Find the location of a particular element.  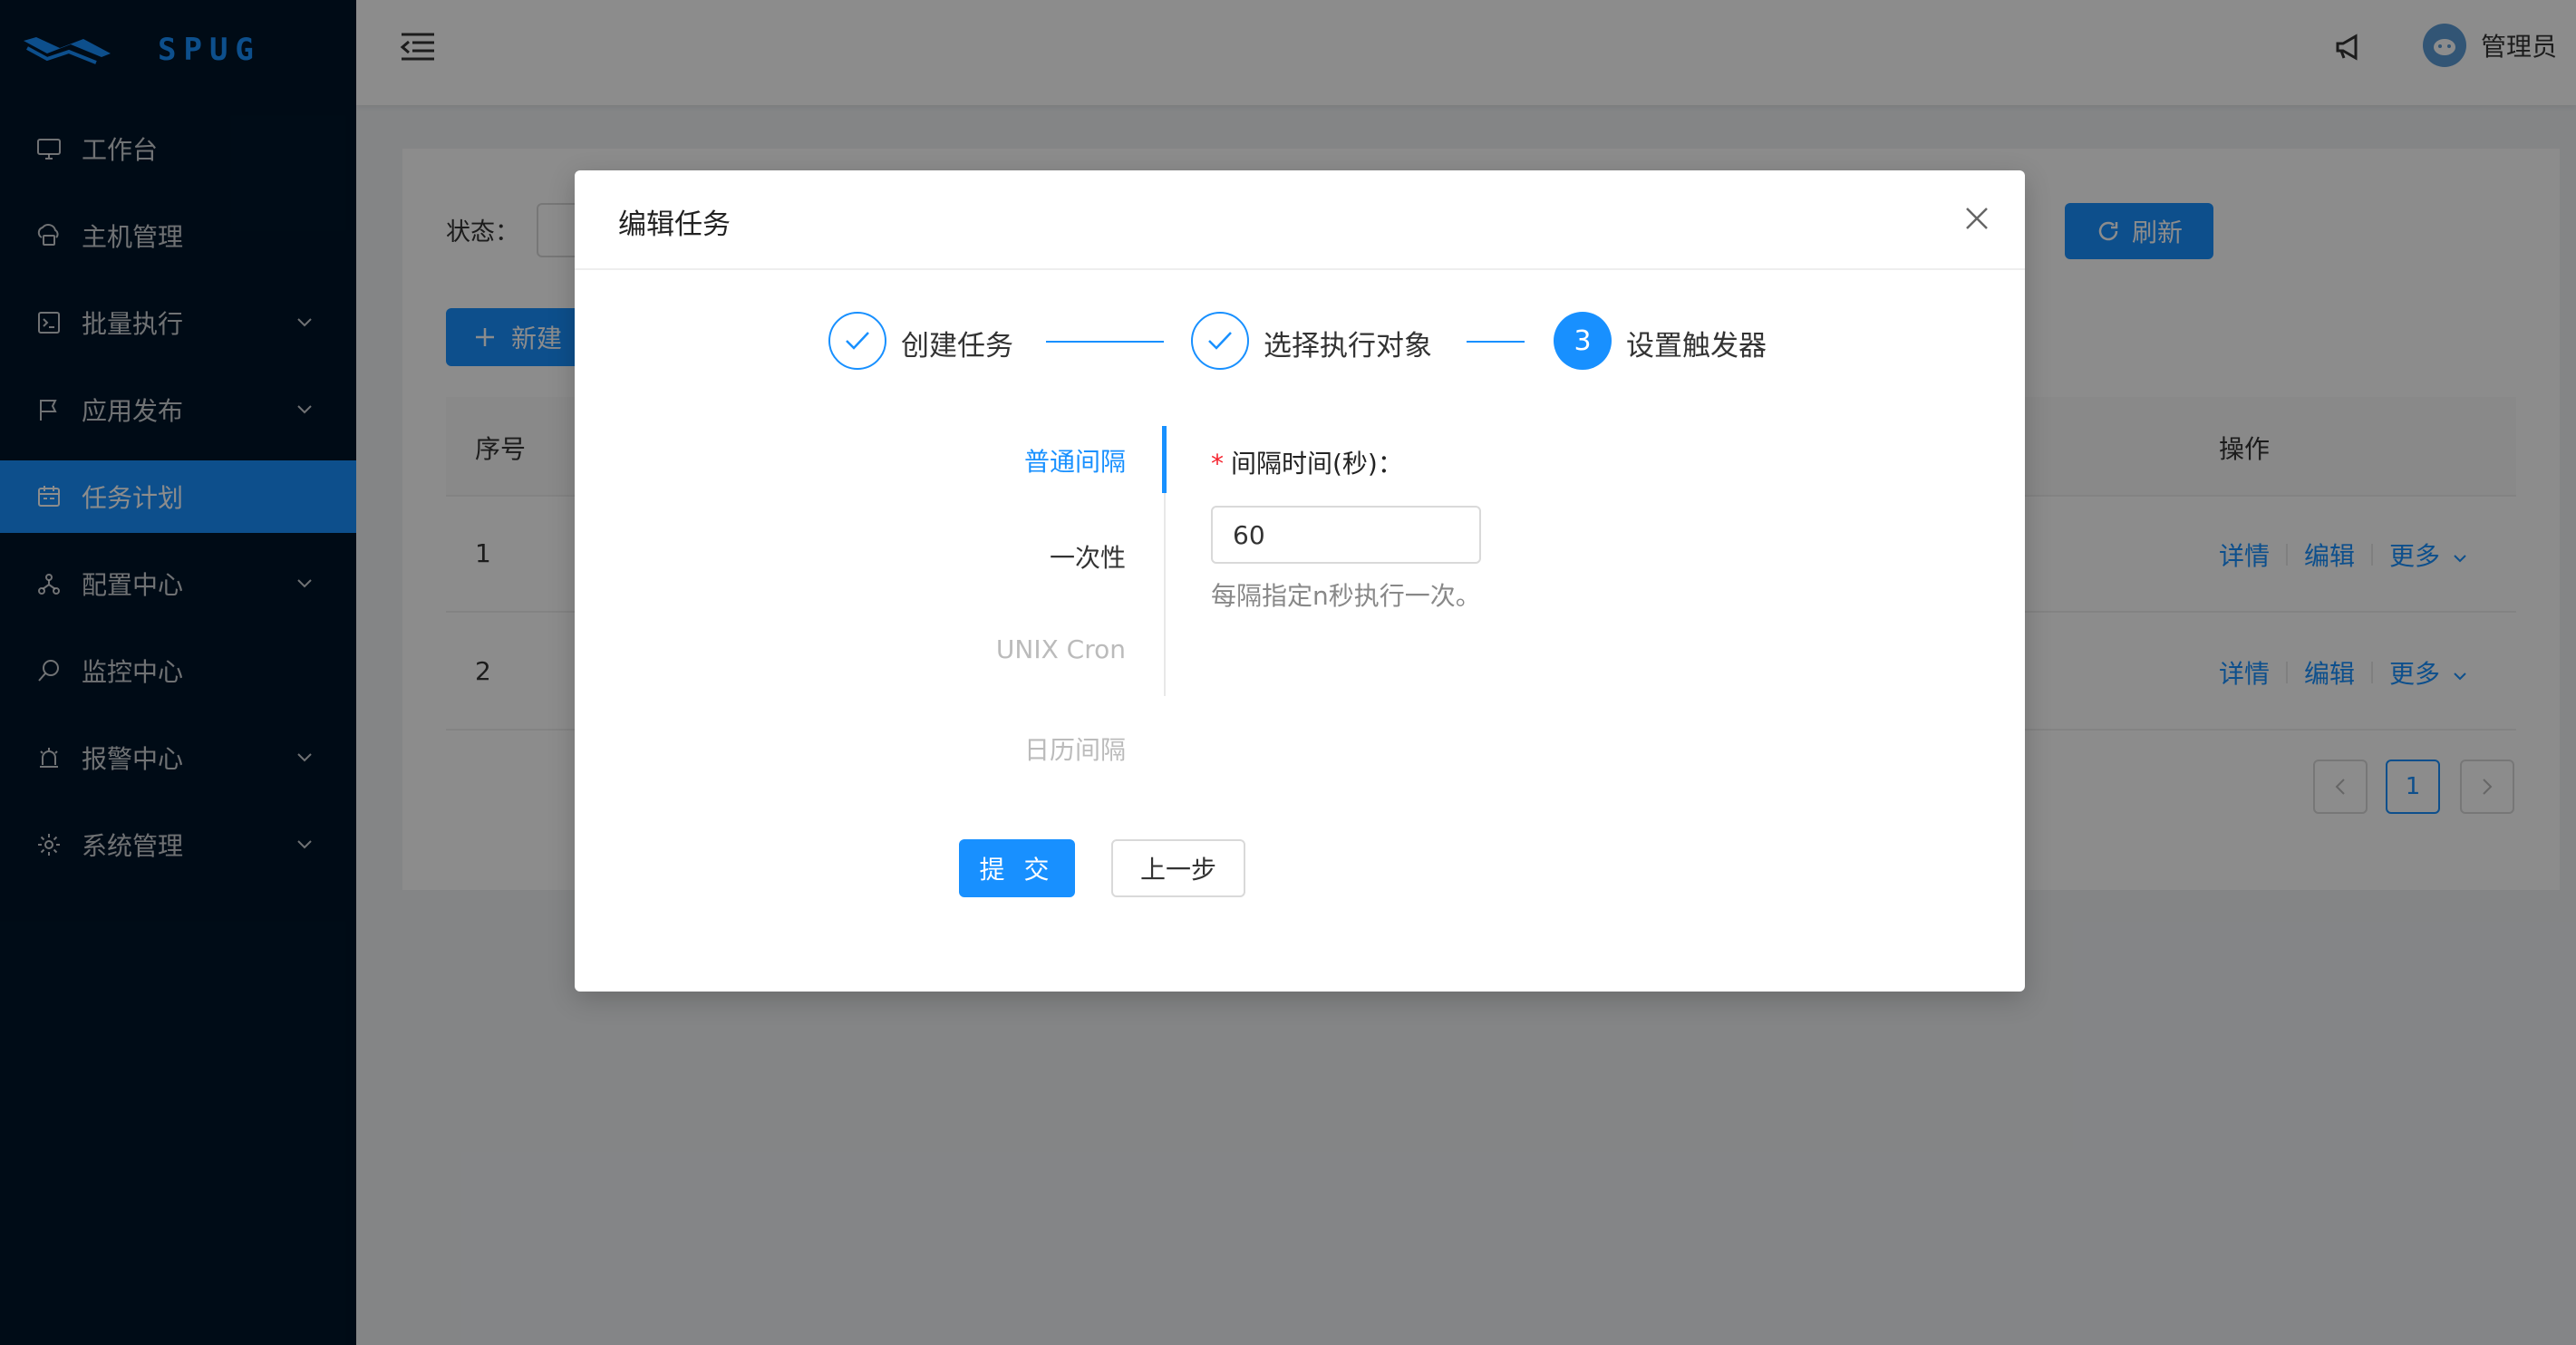

step-3-status: 3 is located at coordinates (1583, 341).